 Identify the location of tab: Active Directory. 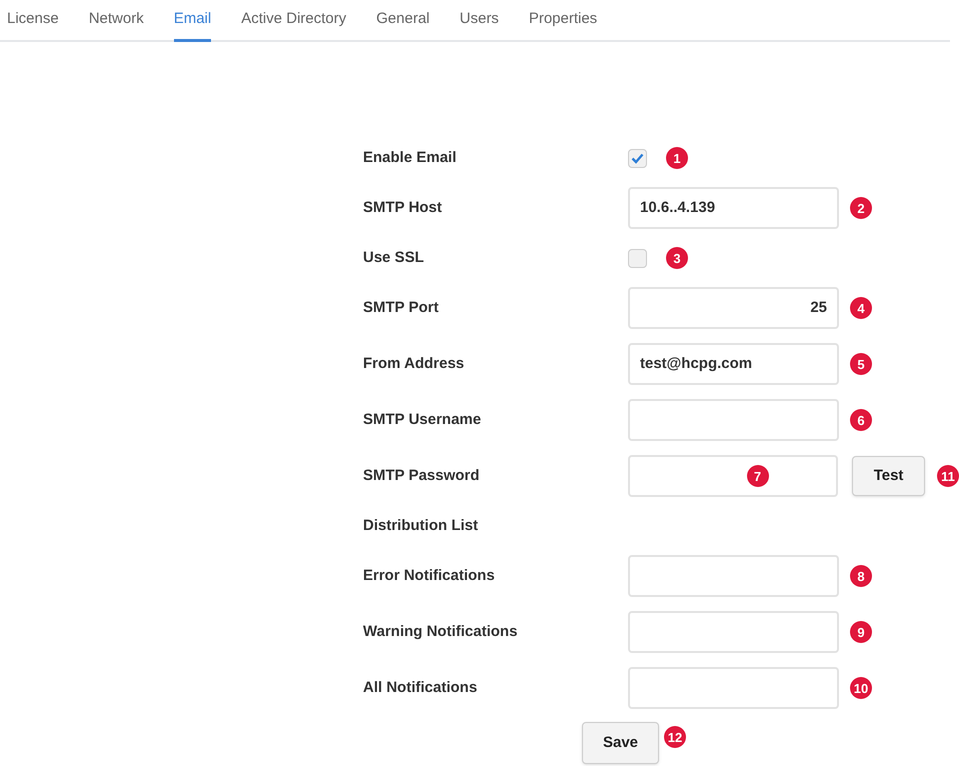
(293, 21).